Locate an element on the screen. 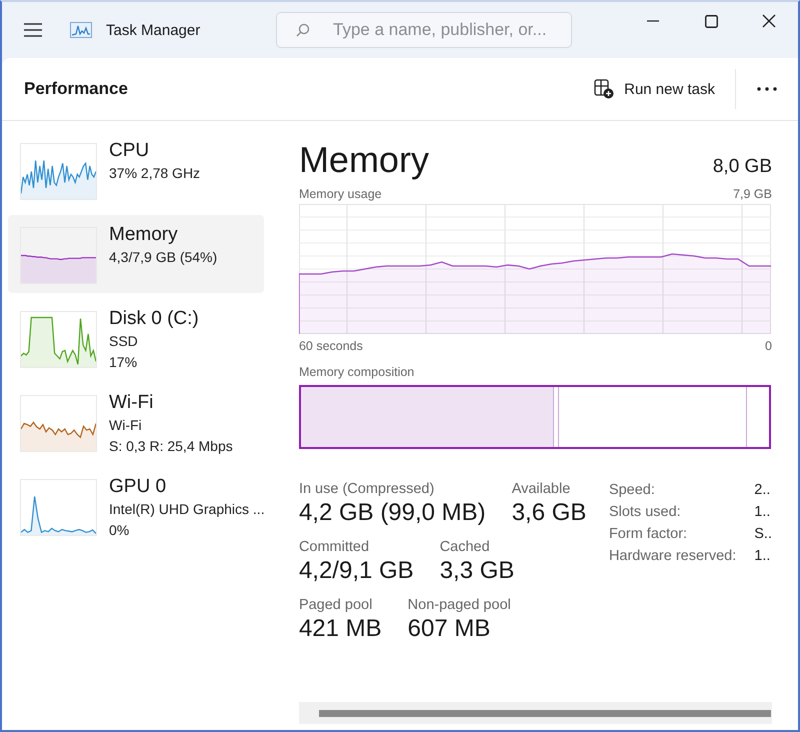 The height and width of the screenshot is (732, 800). item-detail: 17% is located at coordinates (123, 362).